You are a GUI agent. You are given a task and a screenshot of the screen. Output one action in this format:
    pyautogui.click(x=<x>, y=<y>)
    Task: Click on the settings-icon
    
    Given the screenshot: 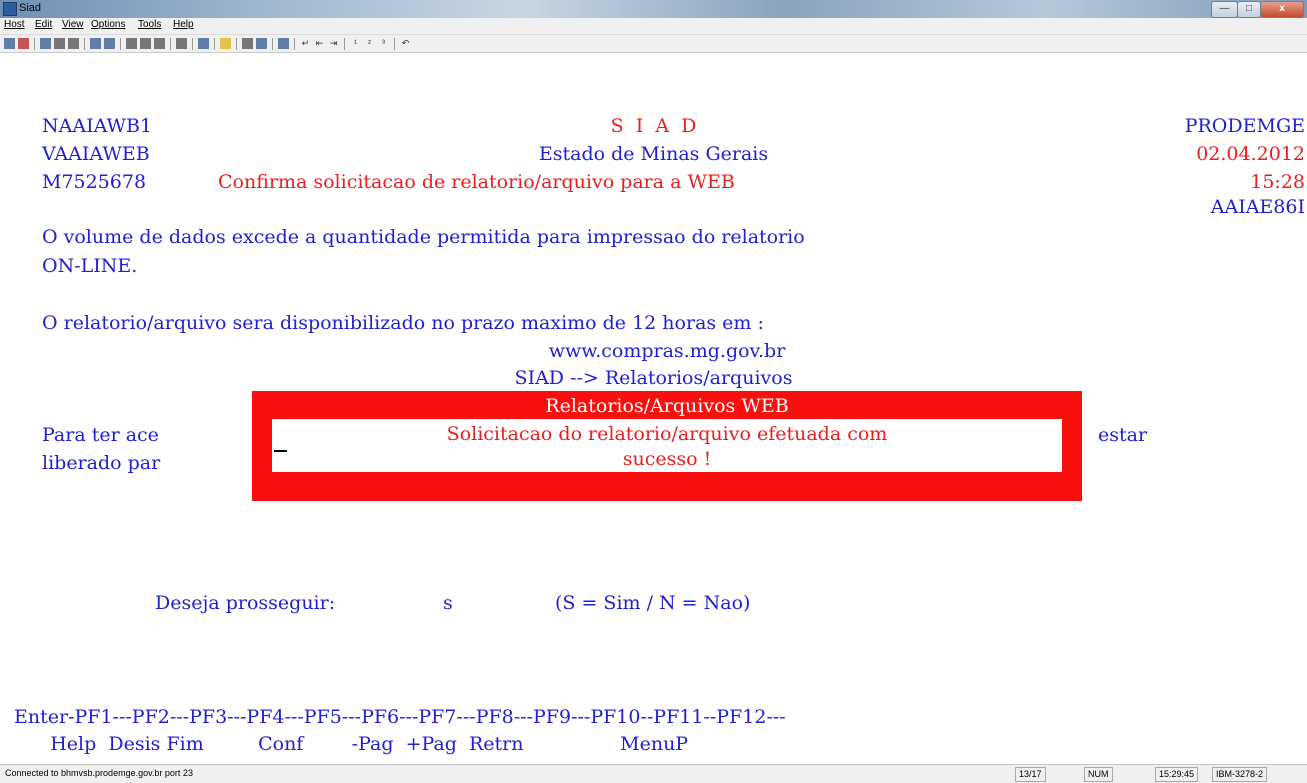 What is the action you would take?
    pyautogui.click(x=261, y=43)
    